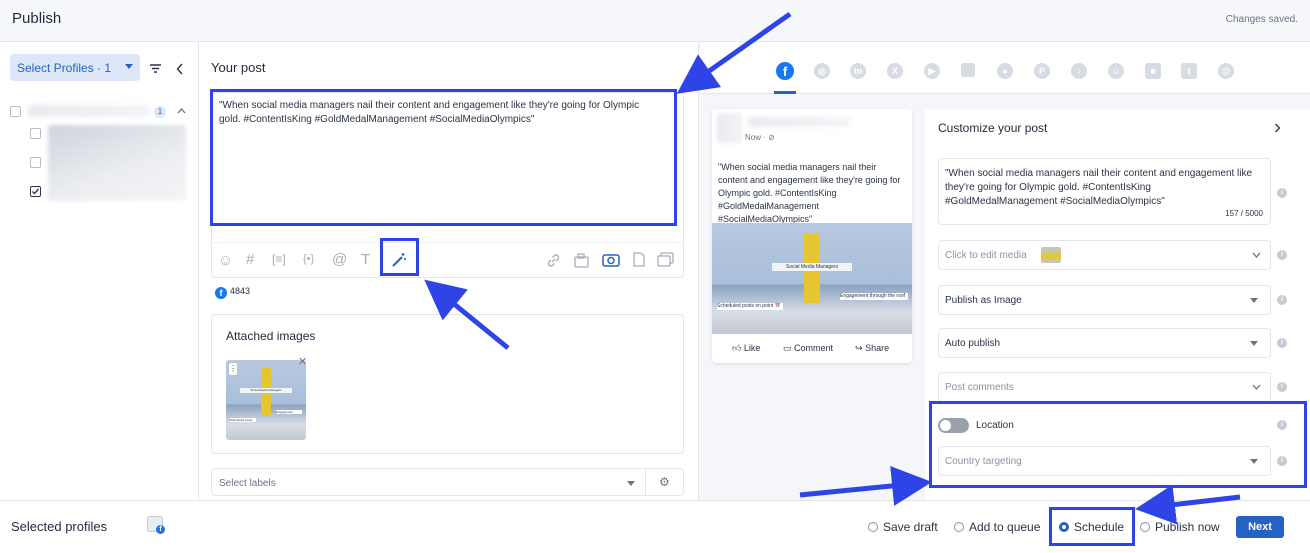  I want to click on arrow-to-editor, so click(734, 52).